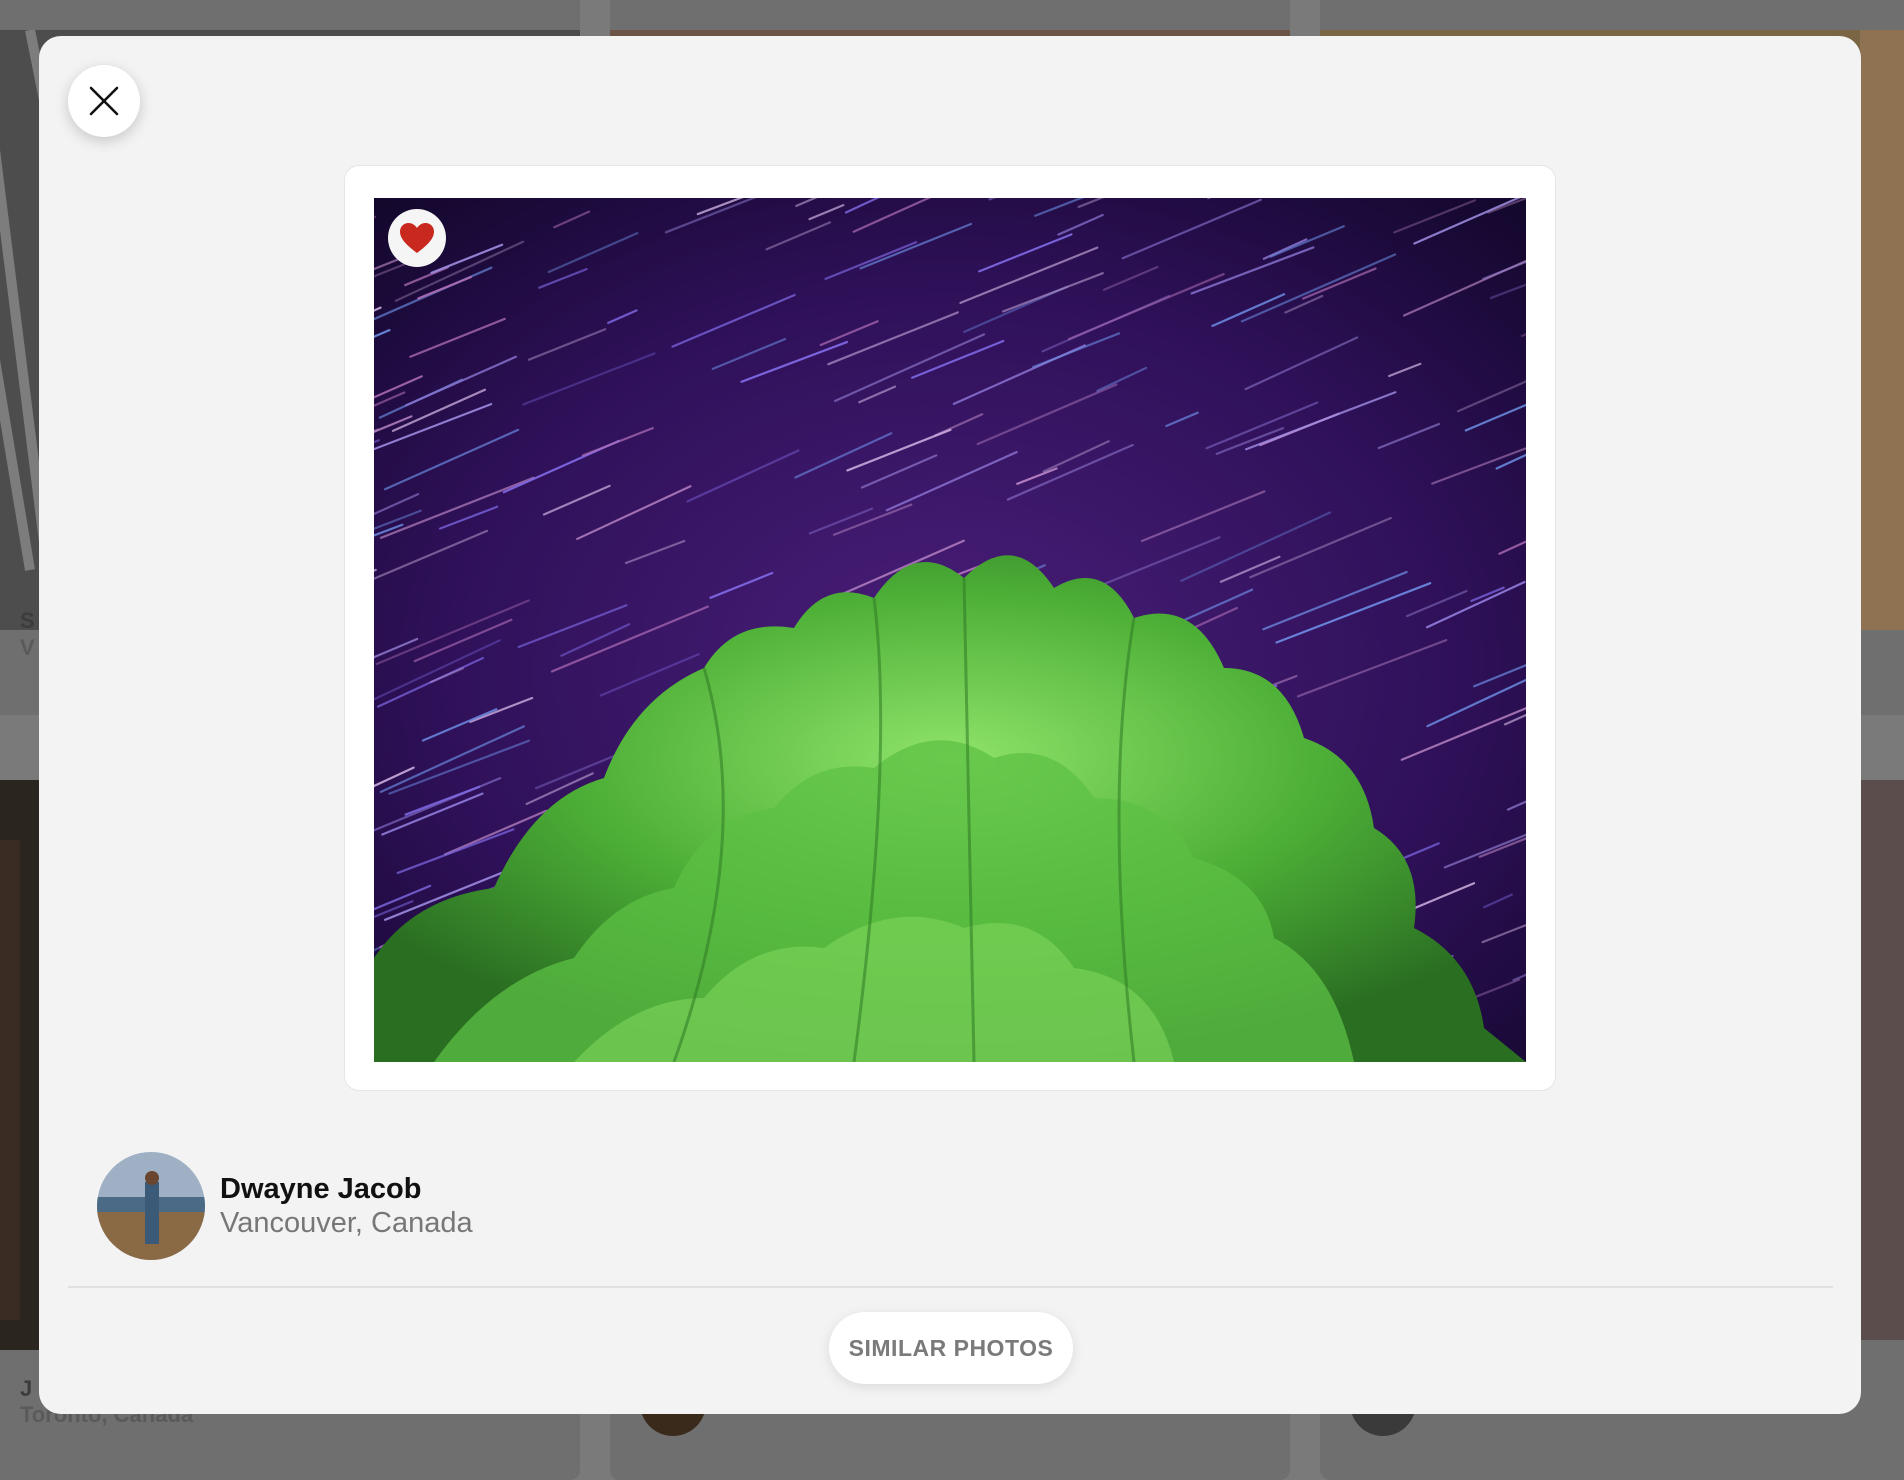 Image resolution: width=1904 pixels, height=1480 pixels. I want to click on similar-photos-button: SIMILAR PHOTOS, so click(951, 1348).